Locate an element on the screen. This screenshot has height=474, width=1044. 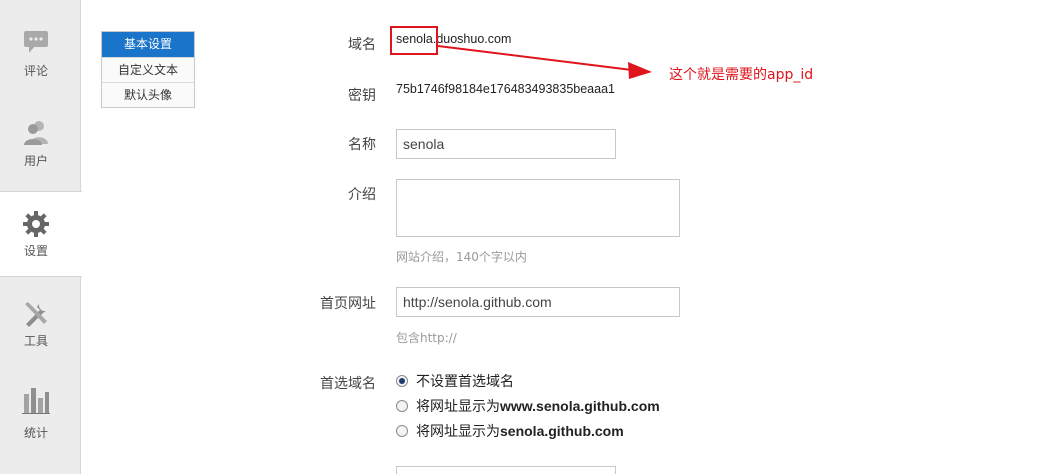
preferred-domain-option-www: 将网址显示为www.senola.github.com is located at coordinates (528, 406).